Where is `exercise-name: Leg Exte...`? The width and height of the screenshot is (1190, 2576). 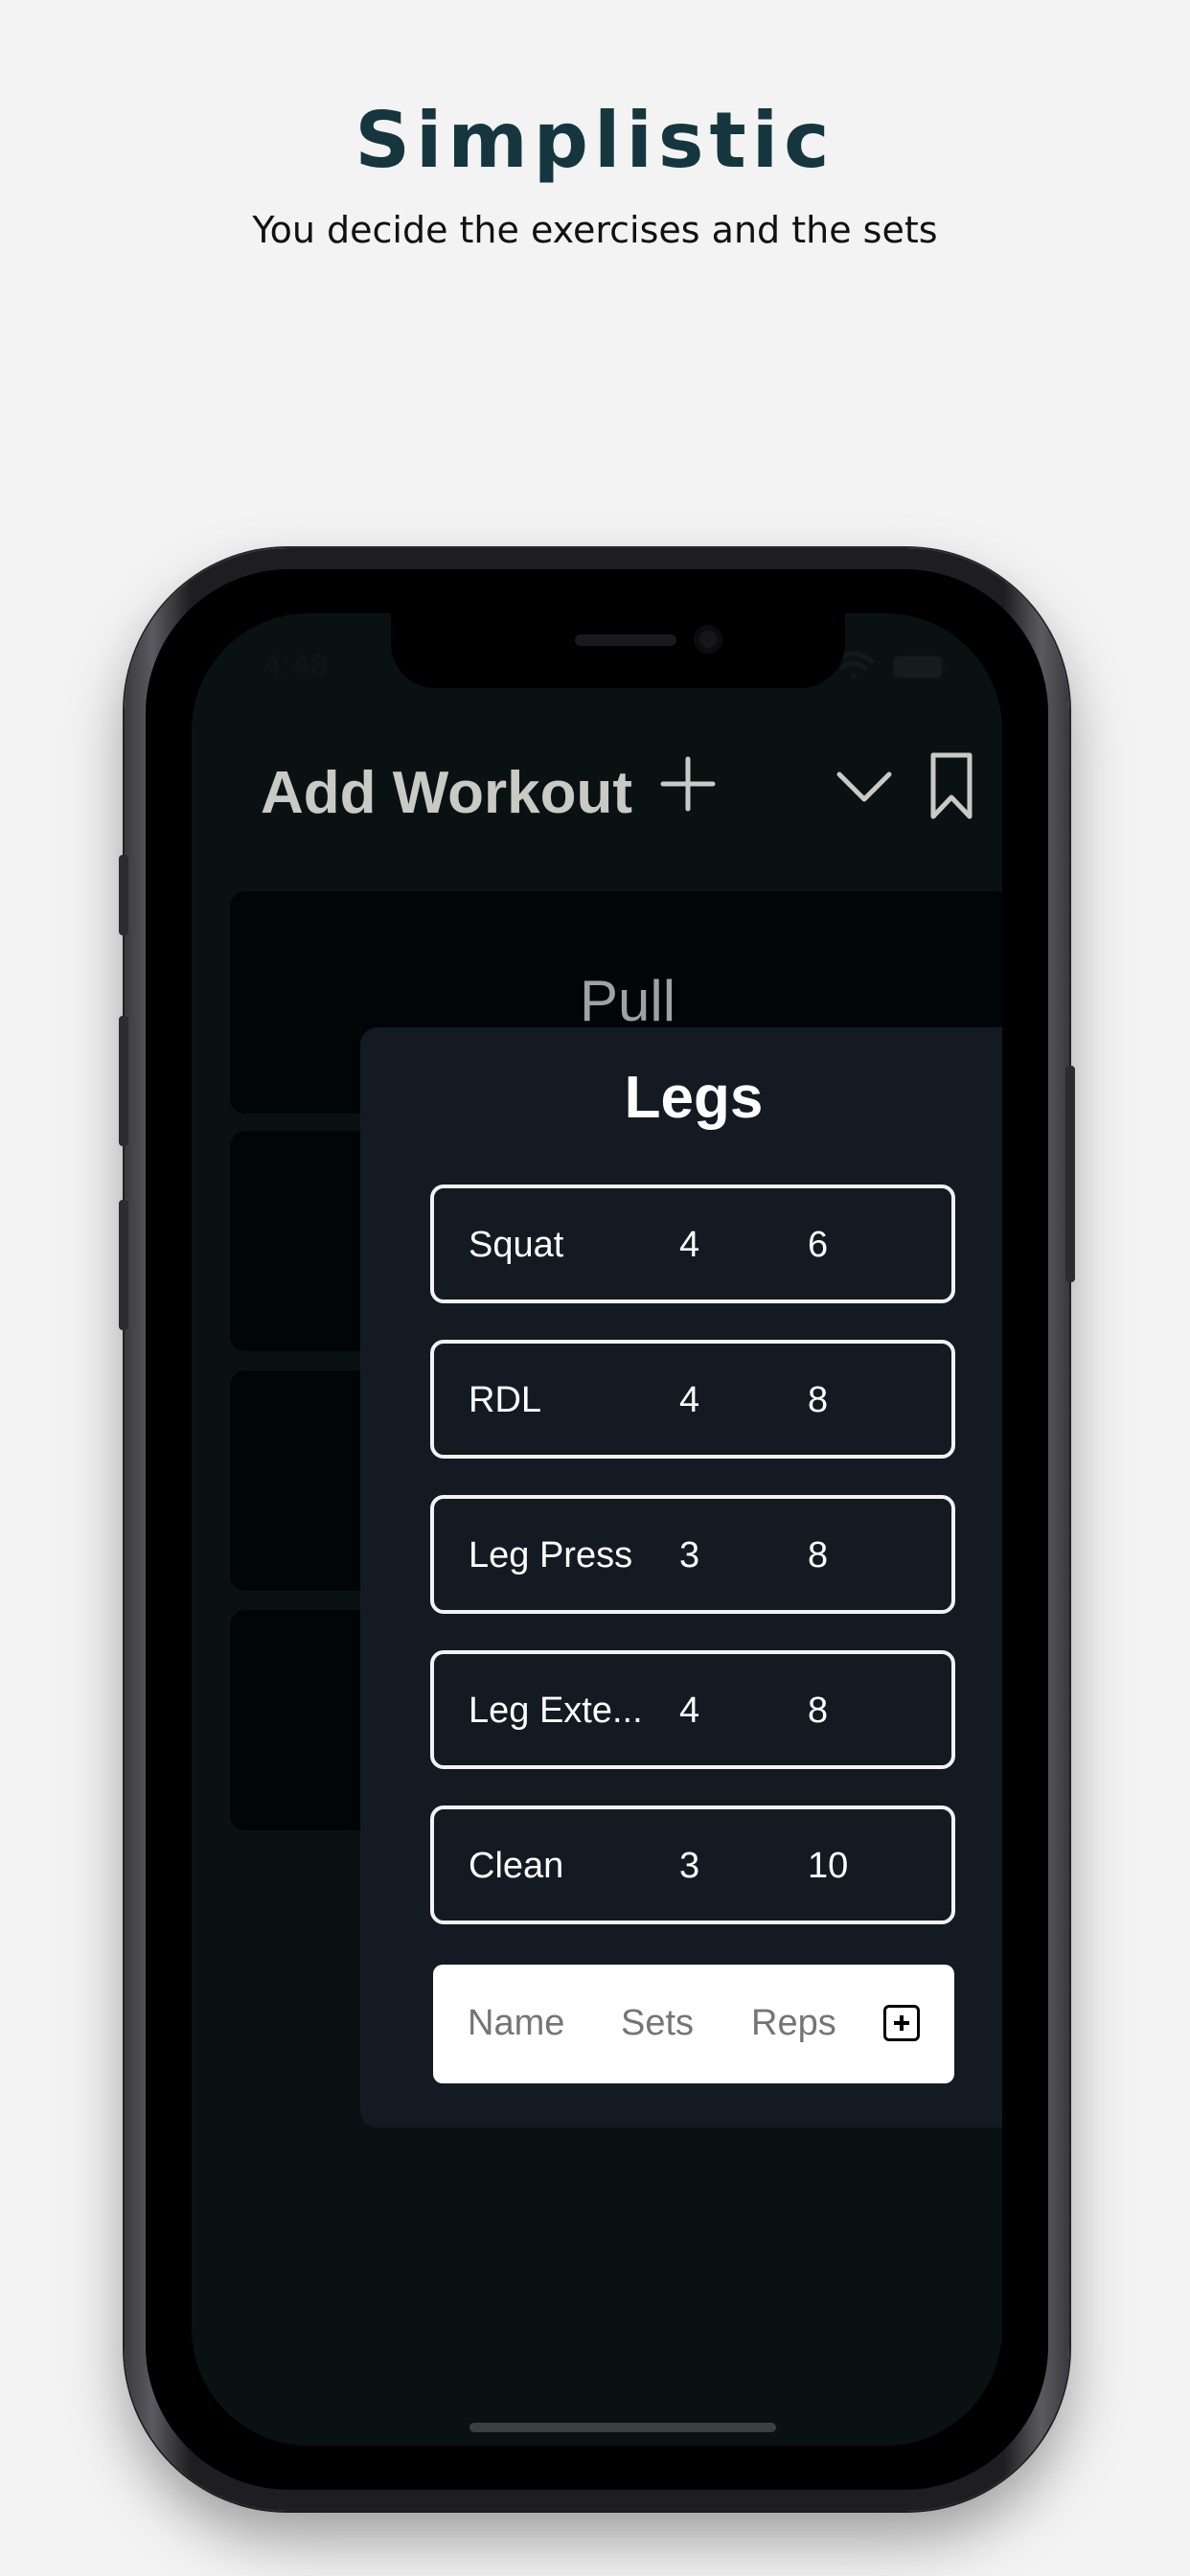
exercise-name: Leg Exte... is located at coordinates (556, 1710).